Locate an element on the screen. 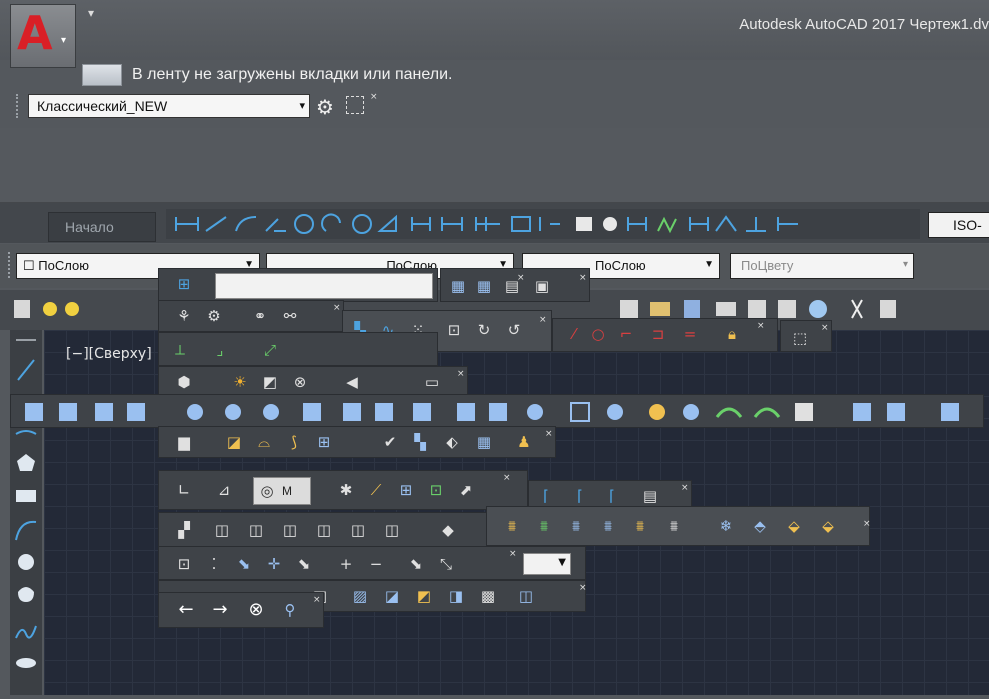  ucs-z-icon: ⌈ is located at coordinates (580, 496).